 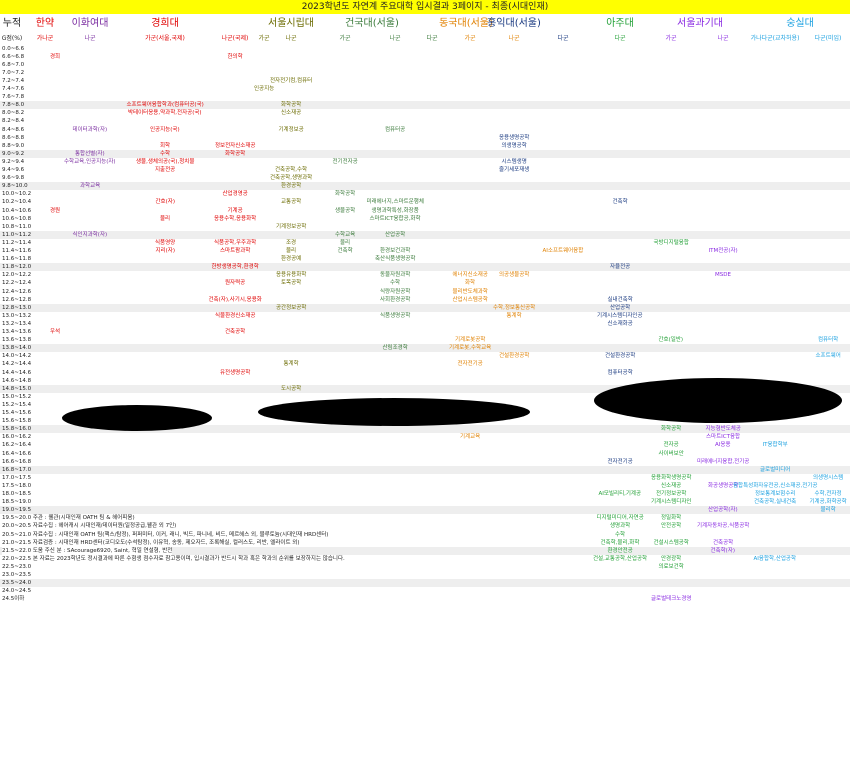 What do you see at coordinates (620, 550) in the screenshot?
I see `department-entry: 환경안전공` at bounding box center [620, 550].